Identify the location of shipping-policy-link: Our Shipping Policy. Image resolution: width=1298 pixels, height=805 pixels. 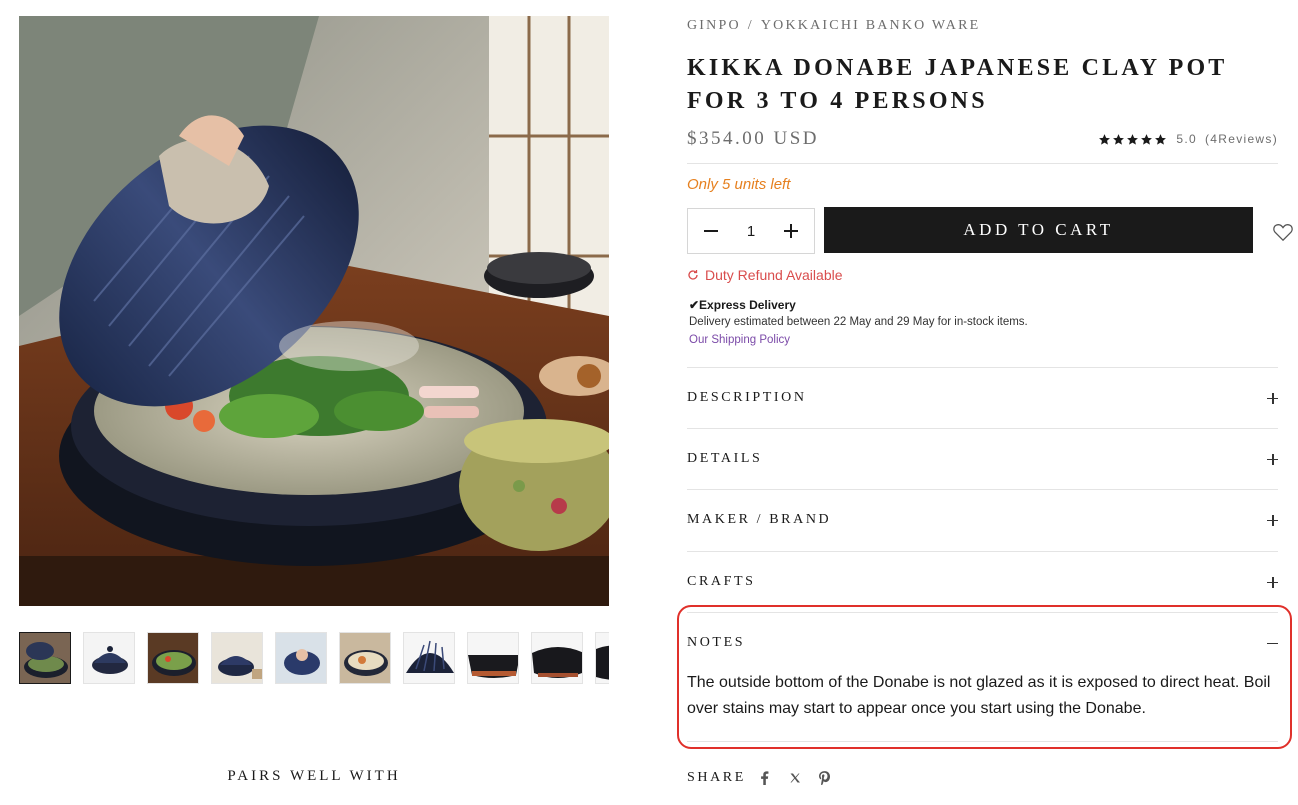
(739, 340).